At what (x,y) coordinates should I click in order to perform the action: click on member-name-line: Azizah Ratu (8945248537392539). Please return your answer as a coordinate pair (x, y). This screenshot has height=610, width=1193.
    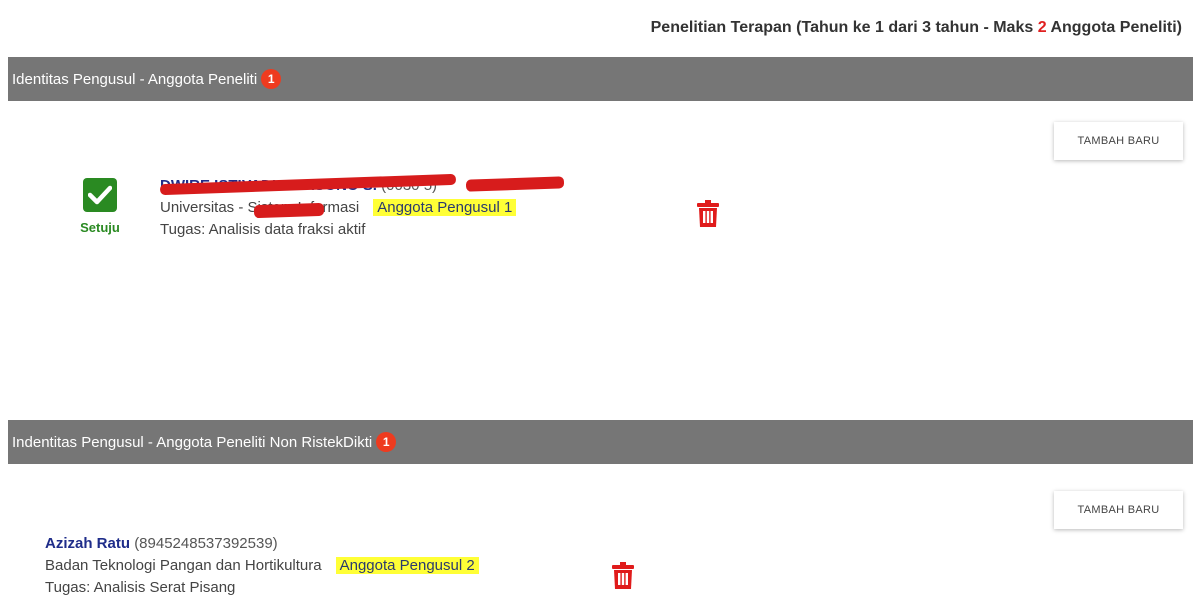
    Looking at the image, I should click on (262, 544).